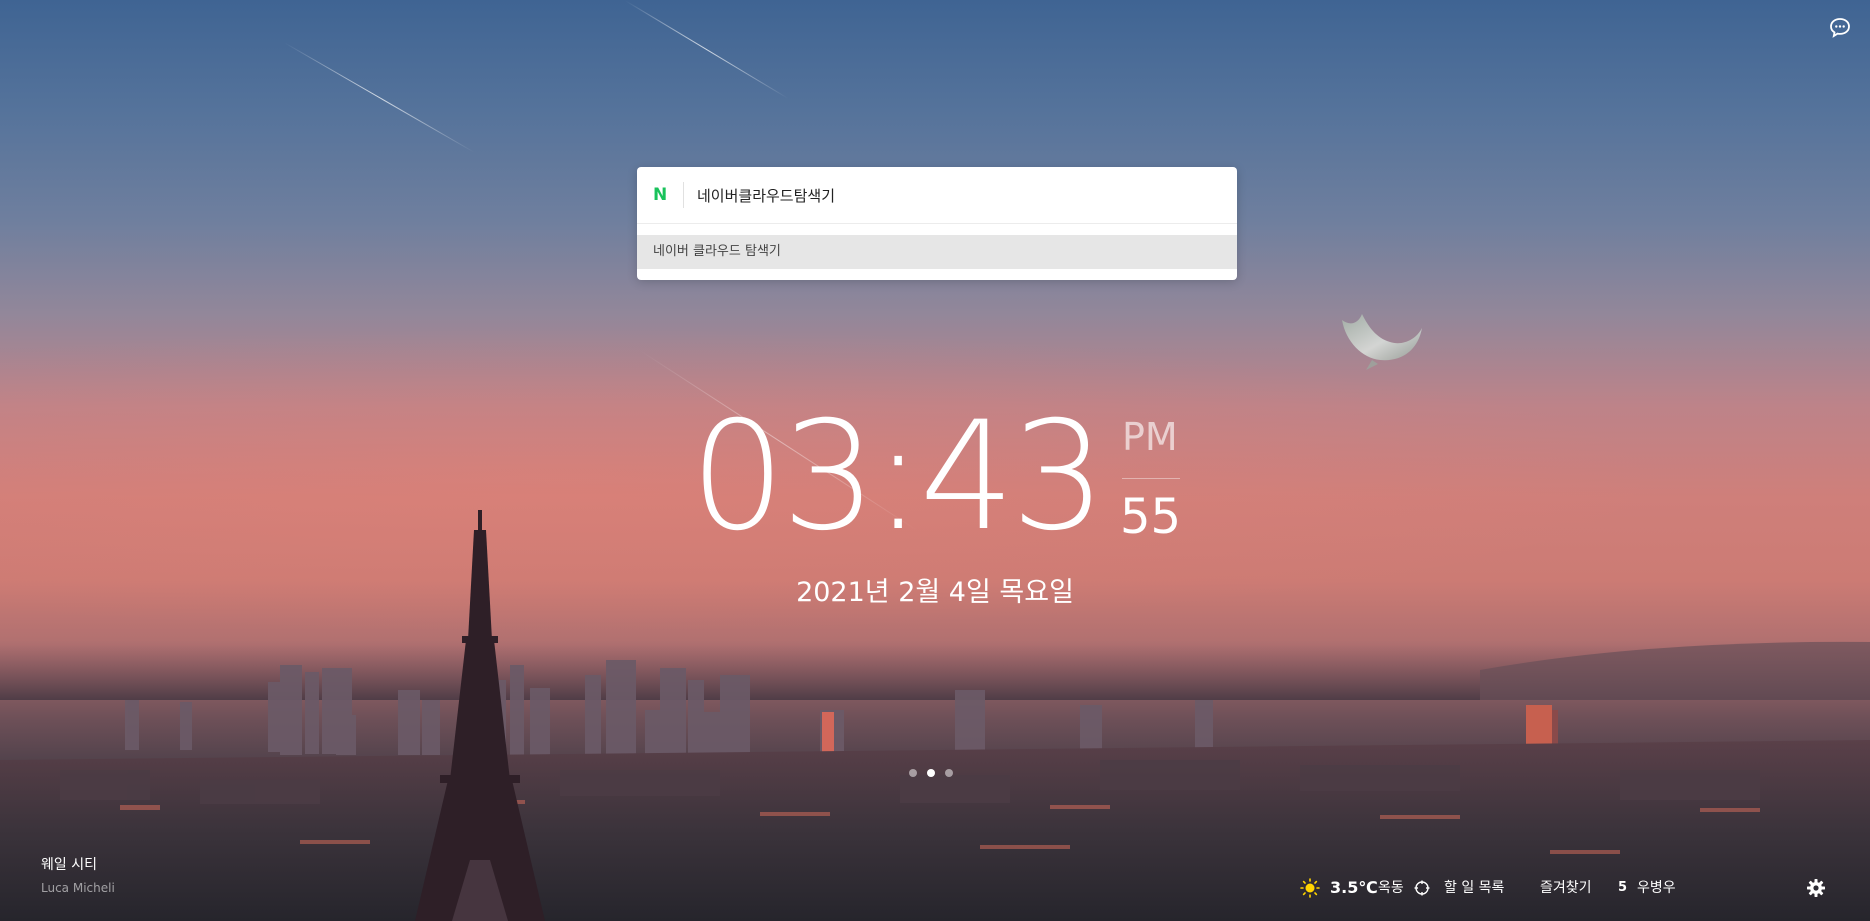  Describe the element at coordinates (1151, 517) in the screenshot. I see `clock-seconds: 55` at that location.